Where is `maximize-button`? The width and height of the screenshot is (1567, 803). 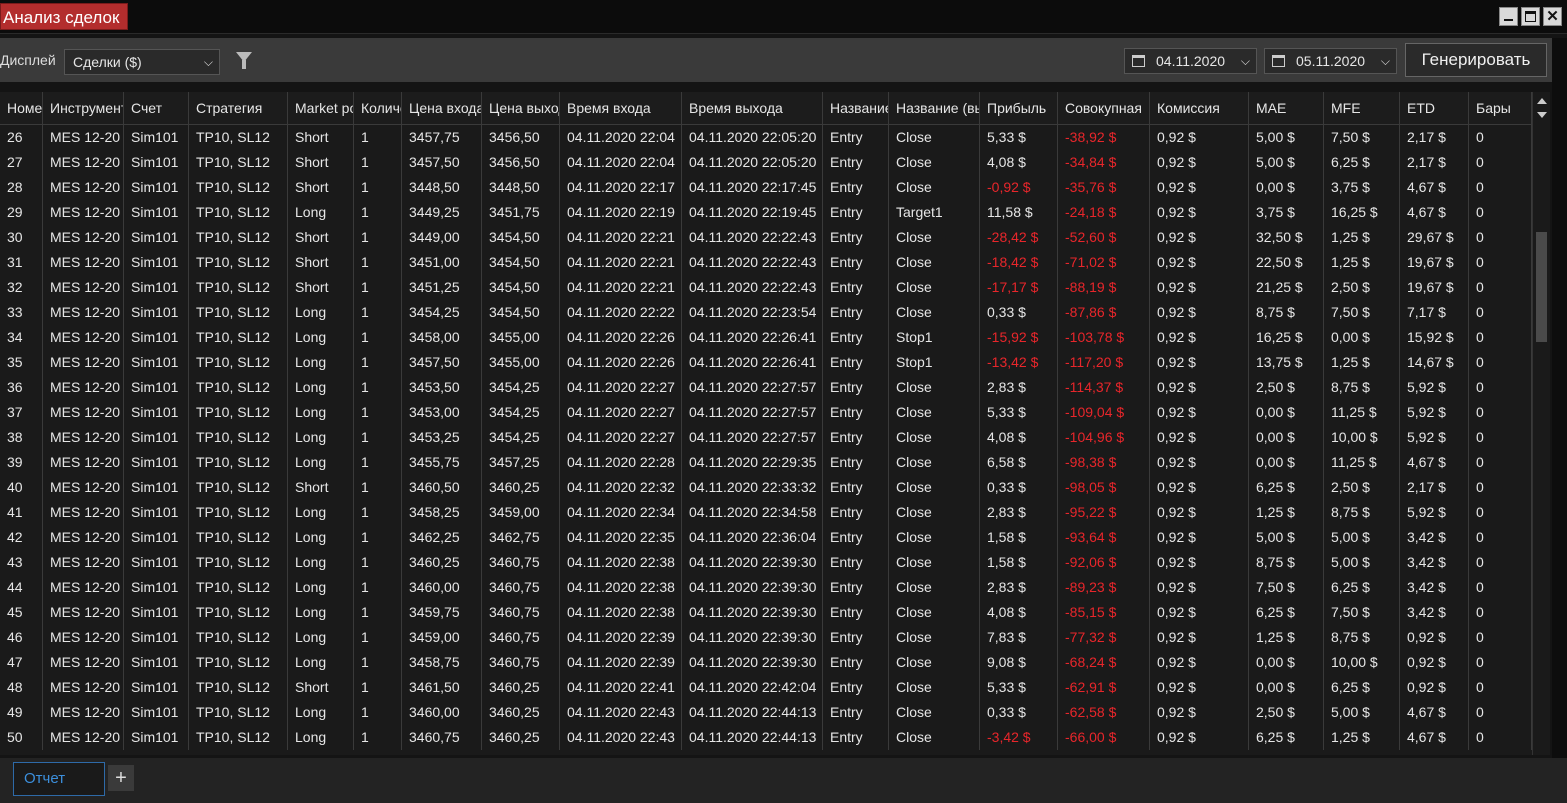
maximize-button is located at coordinates (1530, 16).